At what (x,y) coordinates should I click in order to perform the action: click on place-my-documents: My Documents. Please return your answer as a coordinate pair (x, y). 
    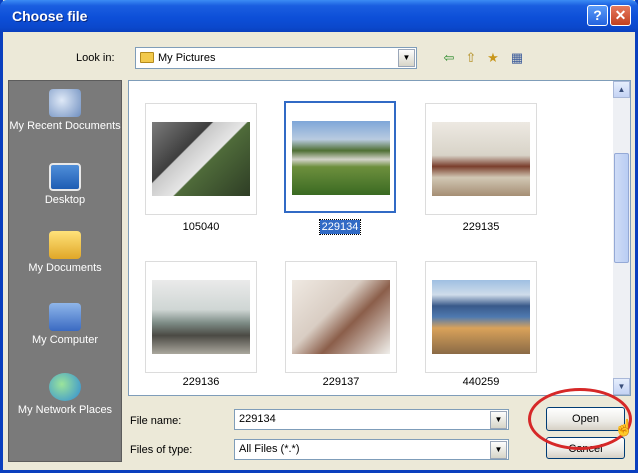
    Looking at the image, I should click on (65, 253).